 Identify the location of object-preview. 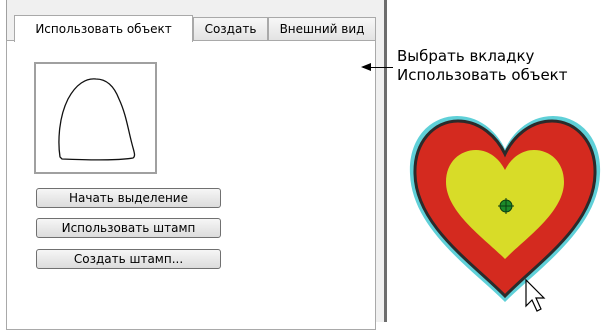
(95, 118).